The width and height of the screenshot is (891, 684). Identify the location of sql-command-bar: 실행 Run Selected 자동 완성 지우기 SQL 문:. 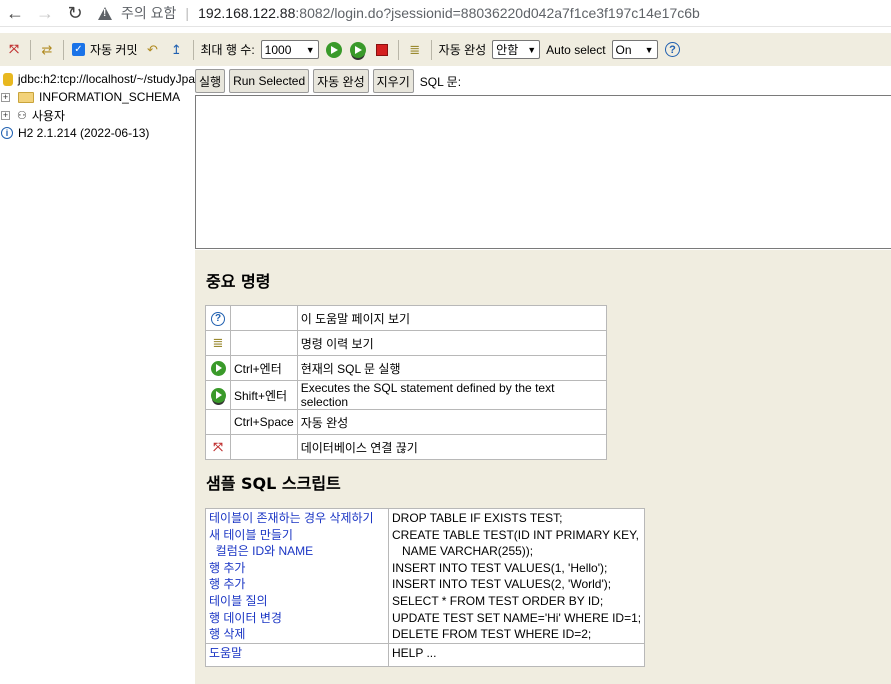
(543, 81).